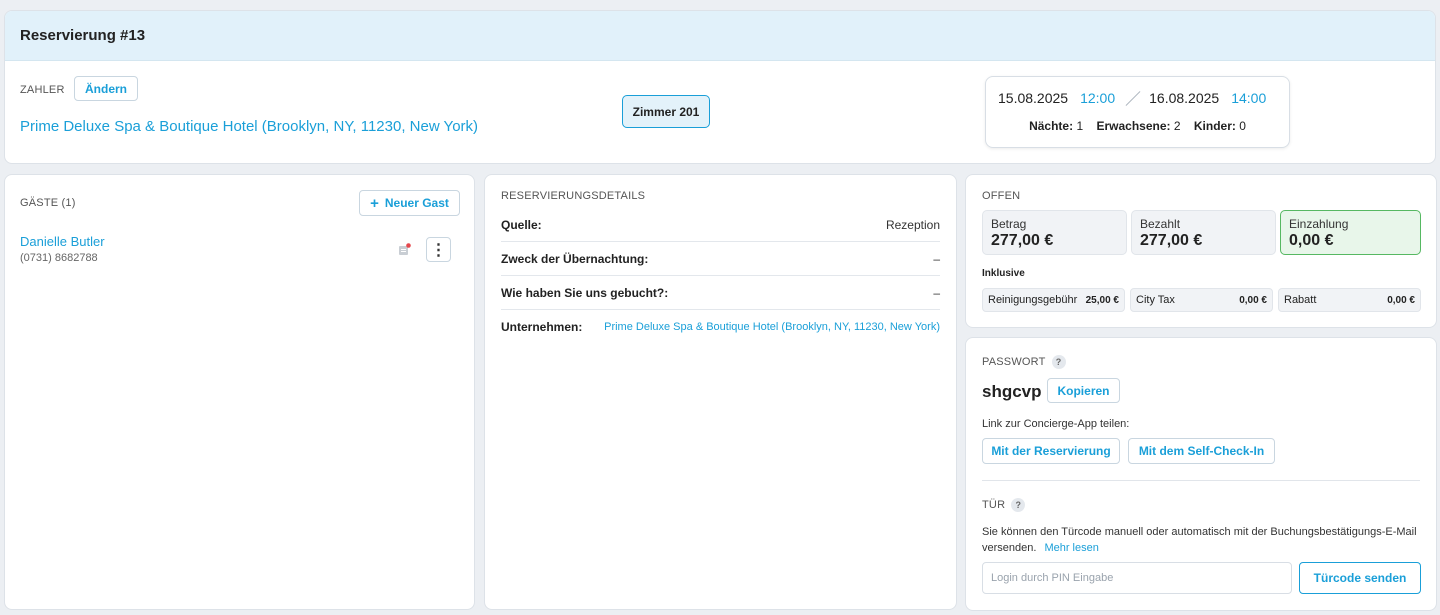 The width and height of the screenshot is (1440, 615). Describe the element at coordinates (542, 327) in the screenshot. I see `detail-key: Unternehmen:` at that location.